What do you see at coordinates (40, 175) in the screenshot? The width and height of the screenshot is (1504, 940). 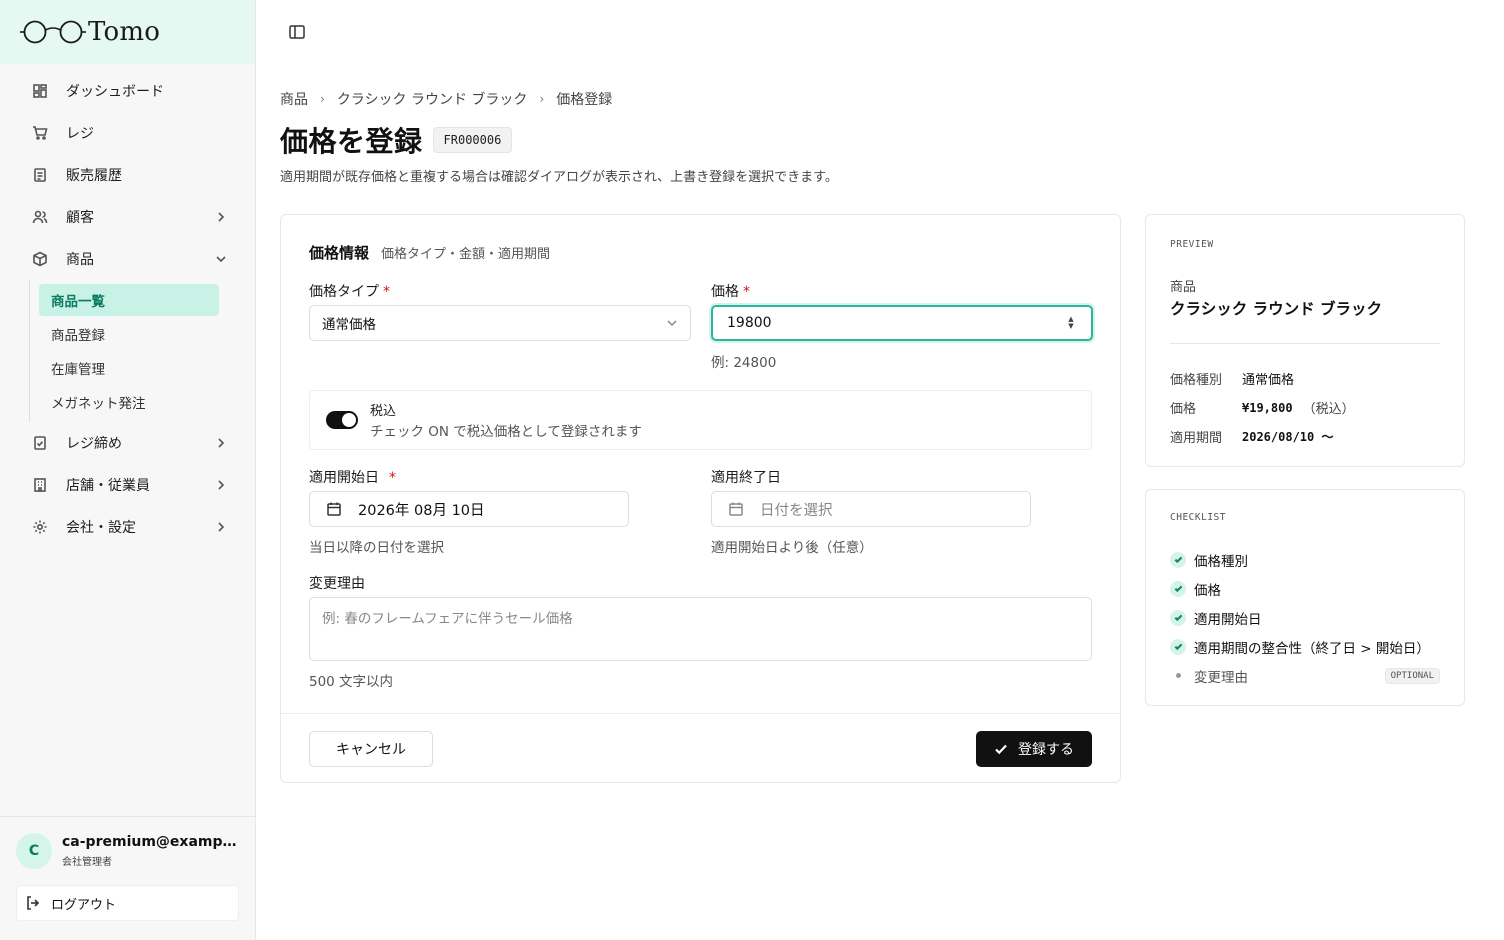 I see `receipt-icon` at bounding box center [40, 175].